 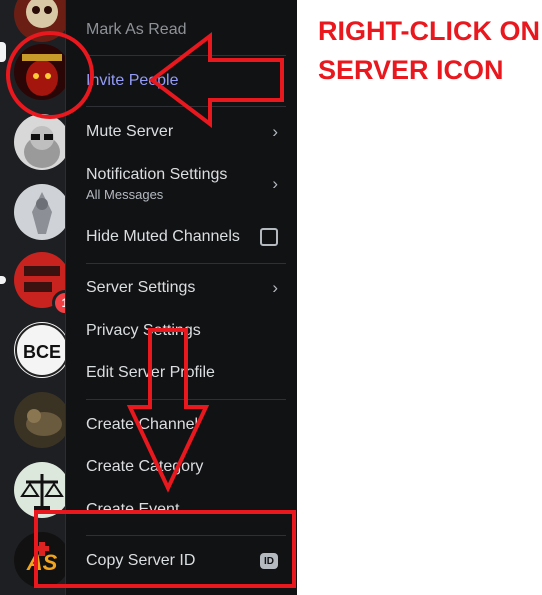 I want to click on diablo-server-icon, so click(x=42, y=72).